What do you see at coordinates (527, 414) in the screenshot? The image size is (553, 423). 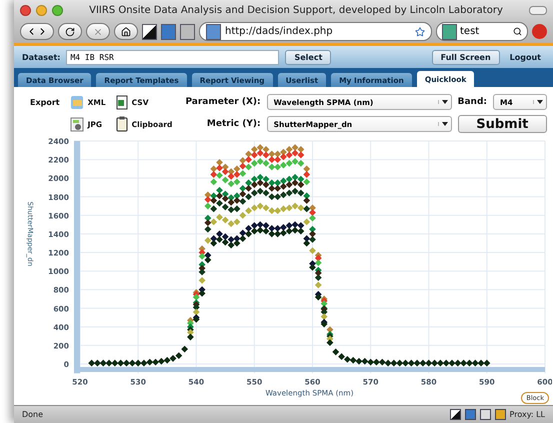 I see `proxy-text: Proxy: LL` at bounding box center [527, 414].